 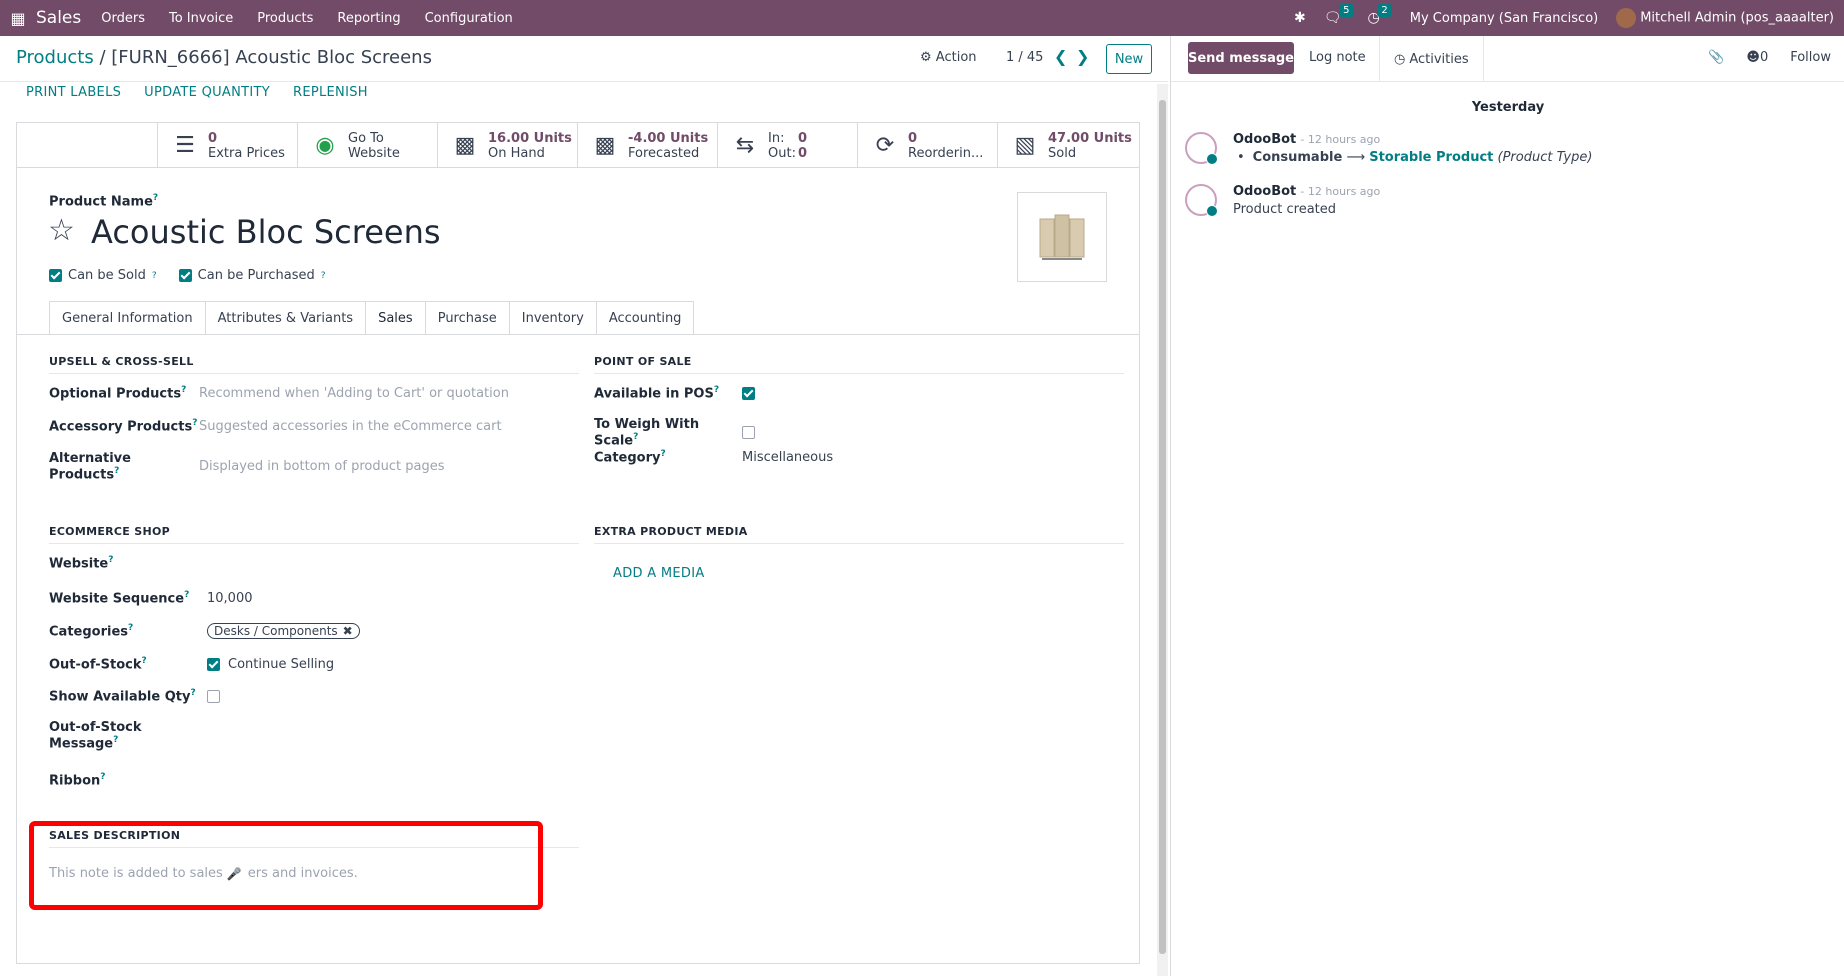 What do you see at coordinates (1431, 59) in the screenshot?
I see `activities-button: ◷ Activities` at bounding box center [1431, 59].